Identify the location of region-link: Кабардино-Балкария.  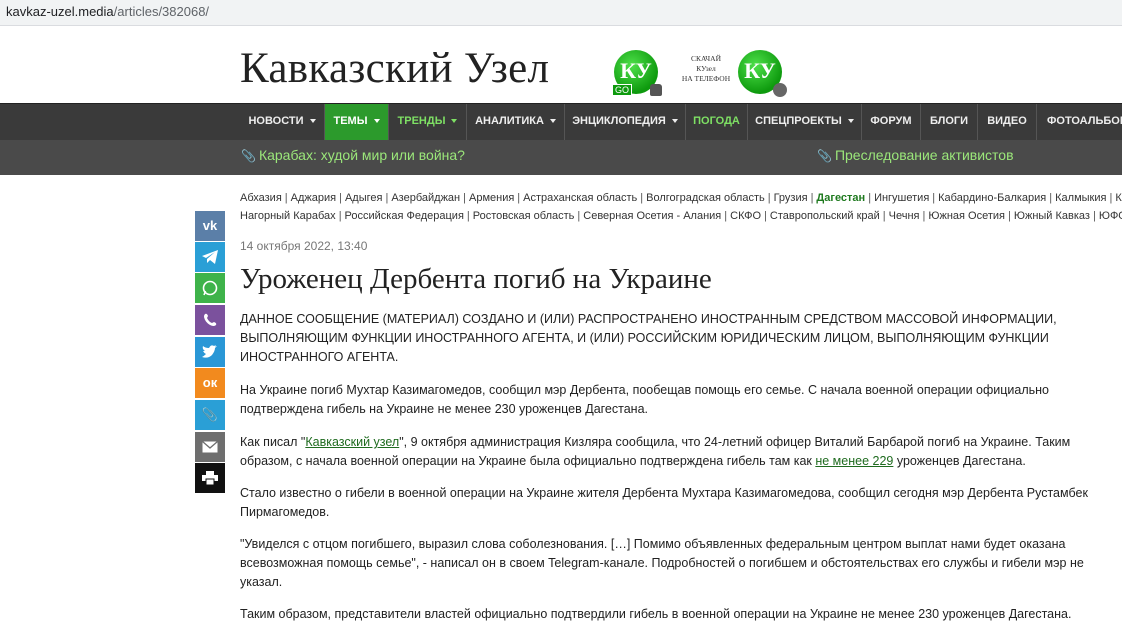
(992, 198).